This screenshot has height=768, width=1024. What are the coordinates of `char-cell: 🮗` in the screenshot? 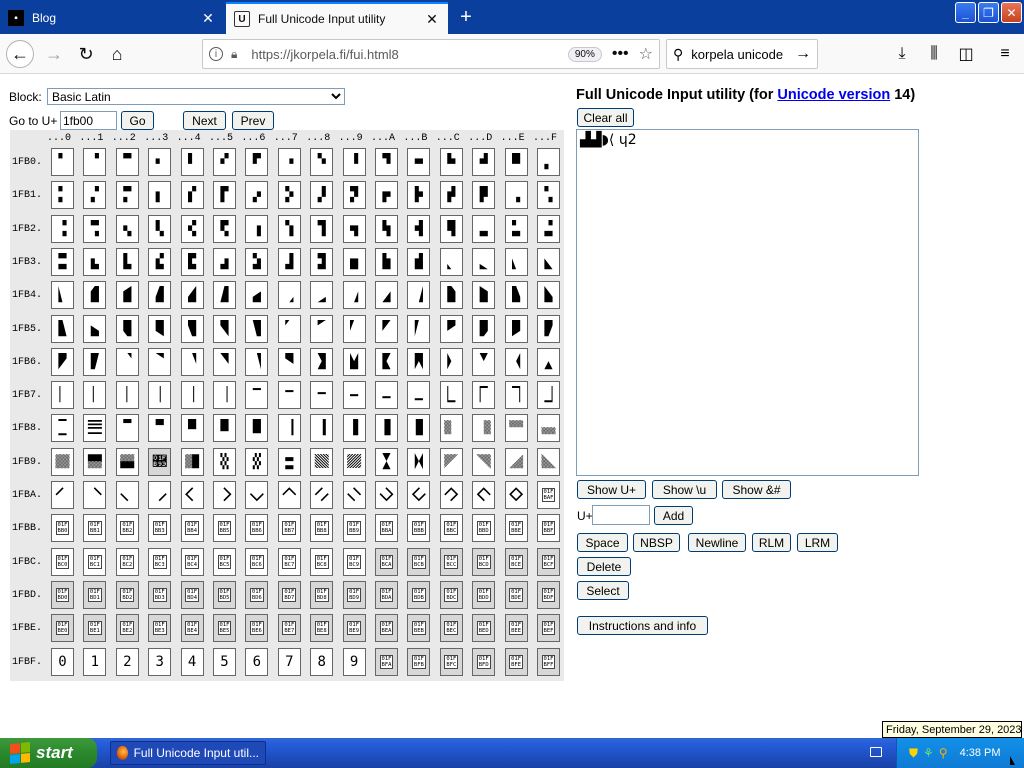 It's located at (289, 461).